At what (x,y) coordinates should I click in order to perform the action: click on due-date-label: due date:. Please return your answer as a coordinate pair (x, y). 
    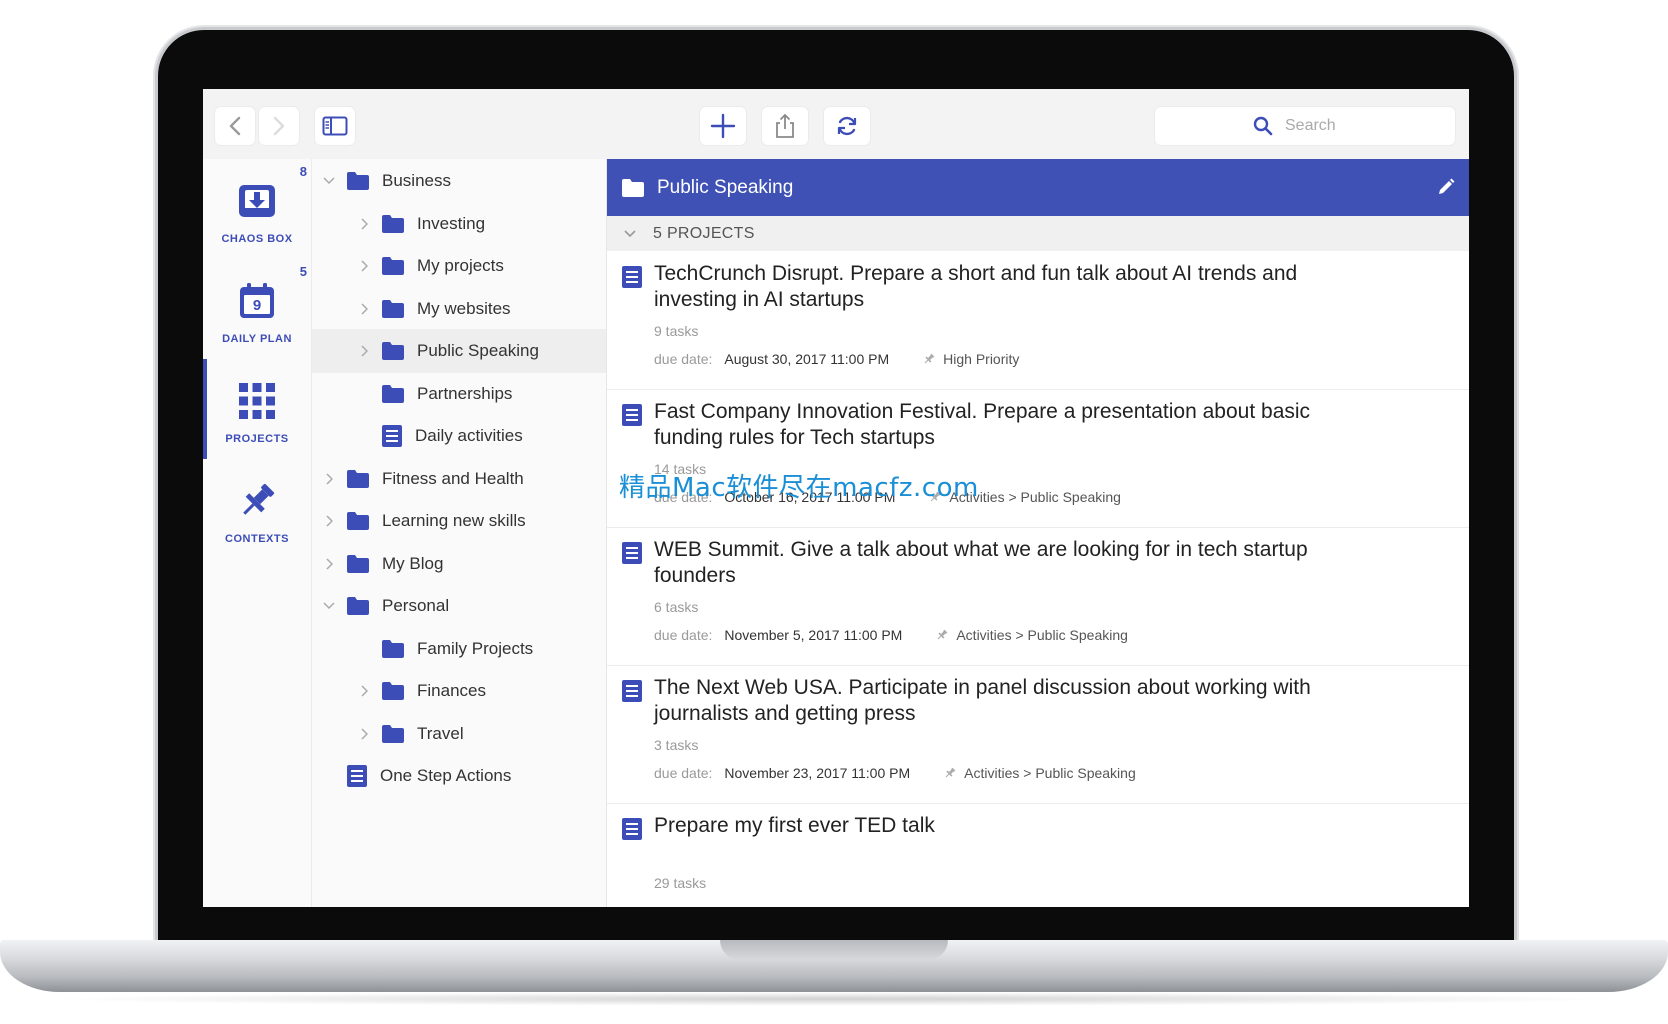
    Looking at the image, I should click on (683, 359).